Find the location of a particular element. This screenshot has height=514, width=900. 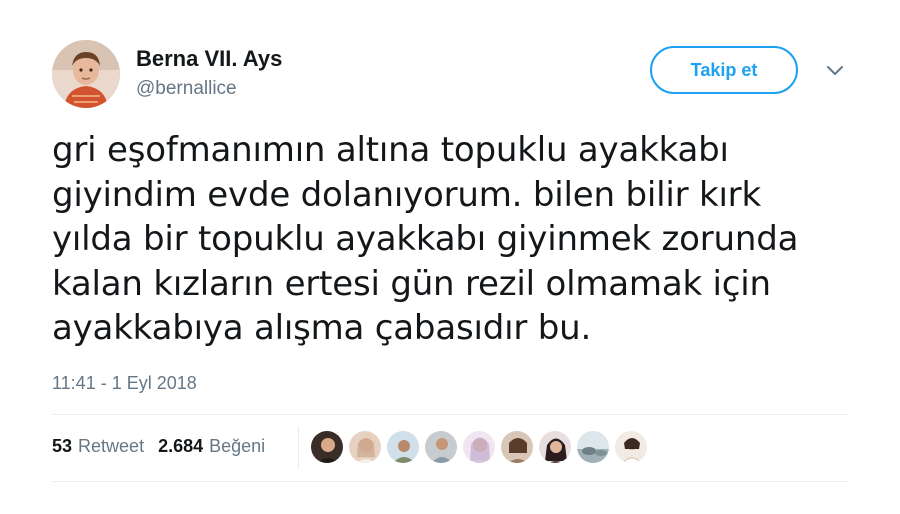

like-label: Beğeni is located at coordinates (237, 446).